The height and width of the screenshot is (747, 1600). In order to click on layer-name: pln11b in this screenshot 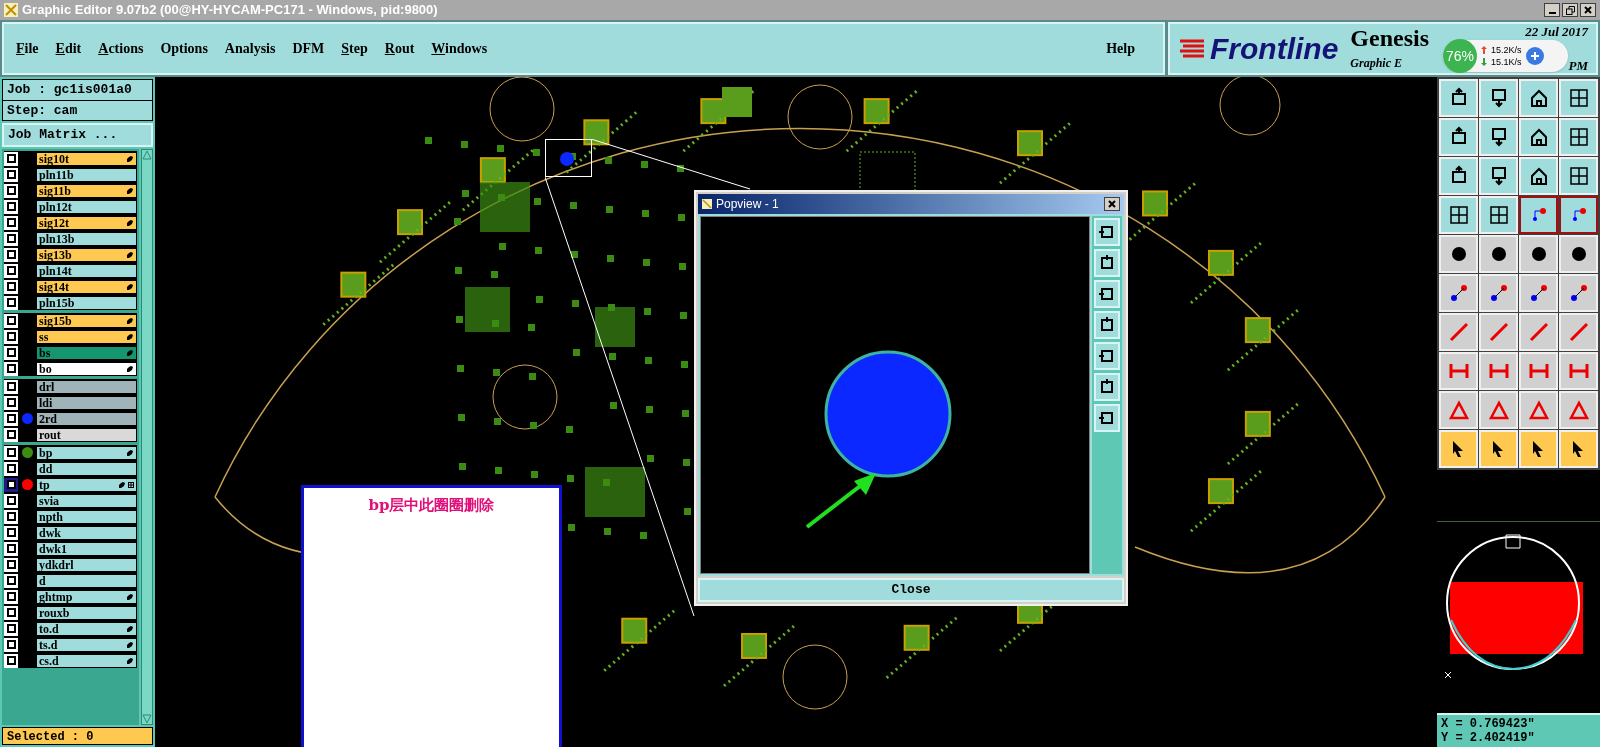, I will do `click(86, 174)`.